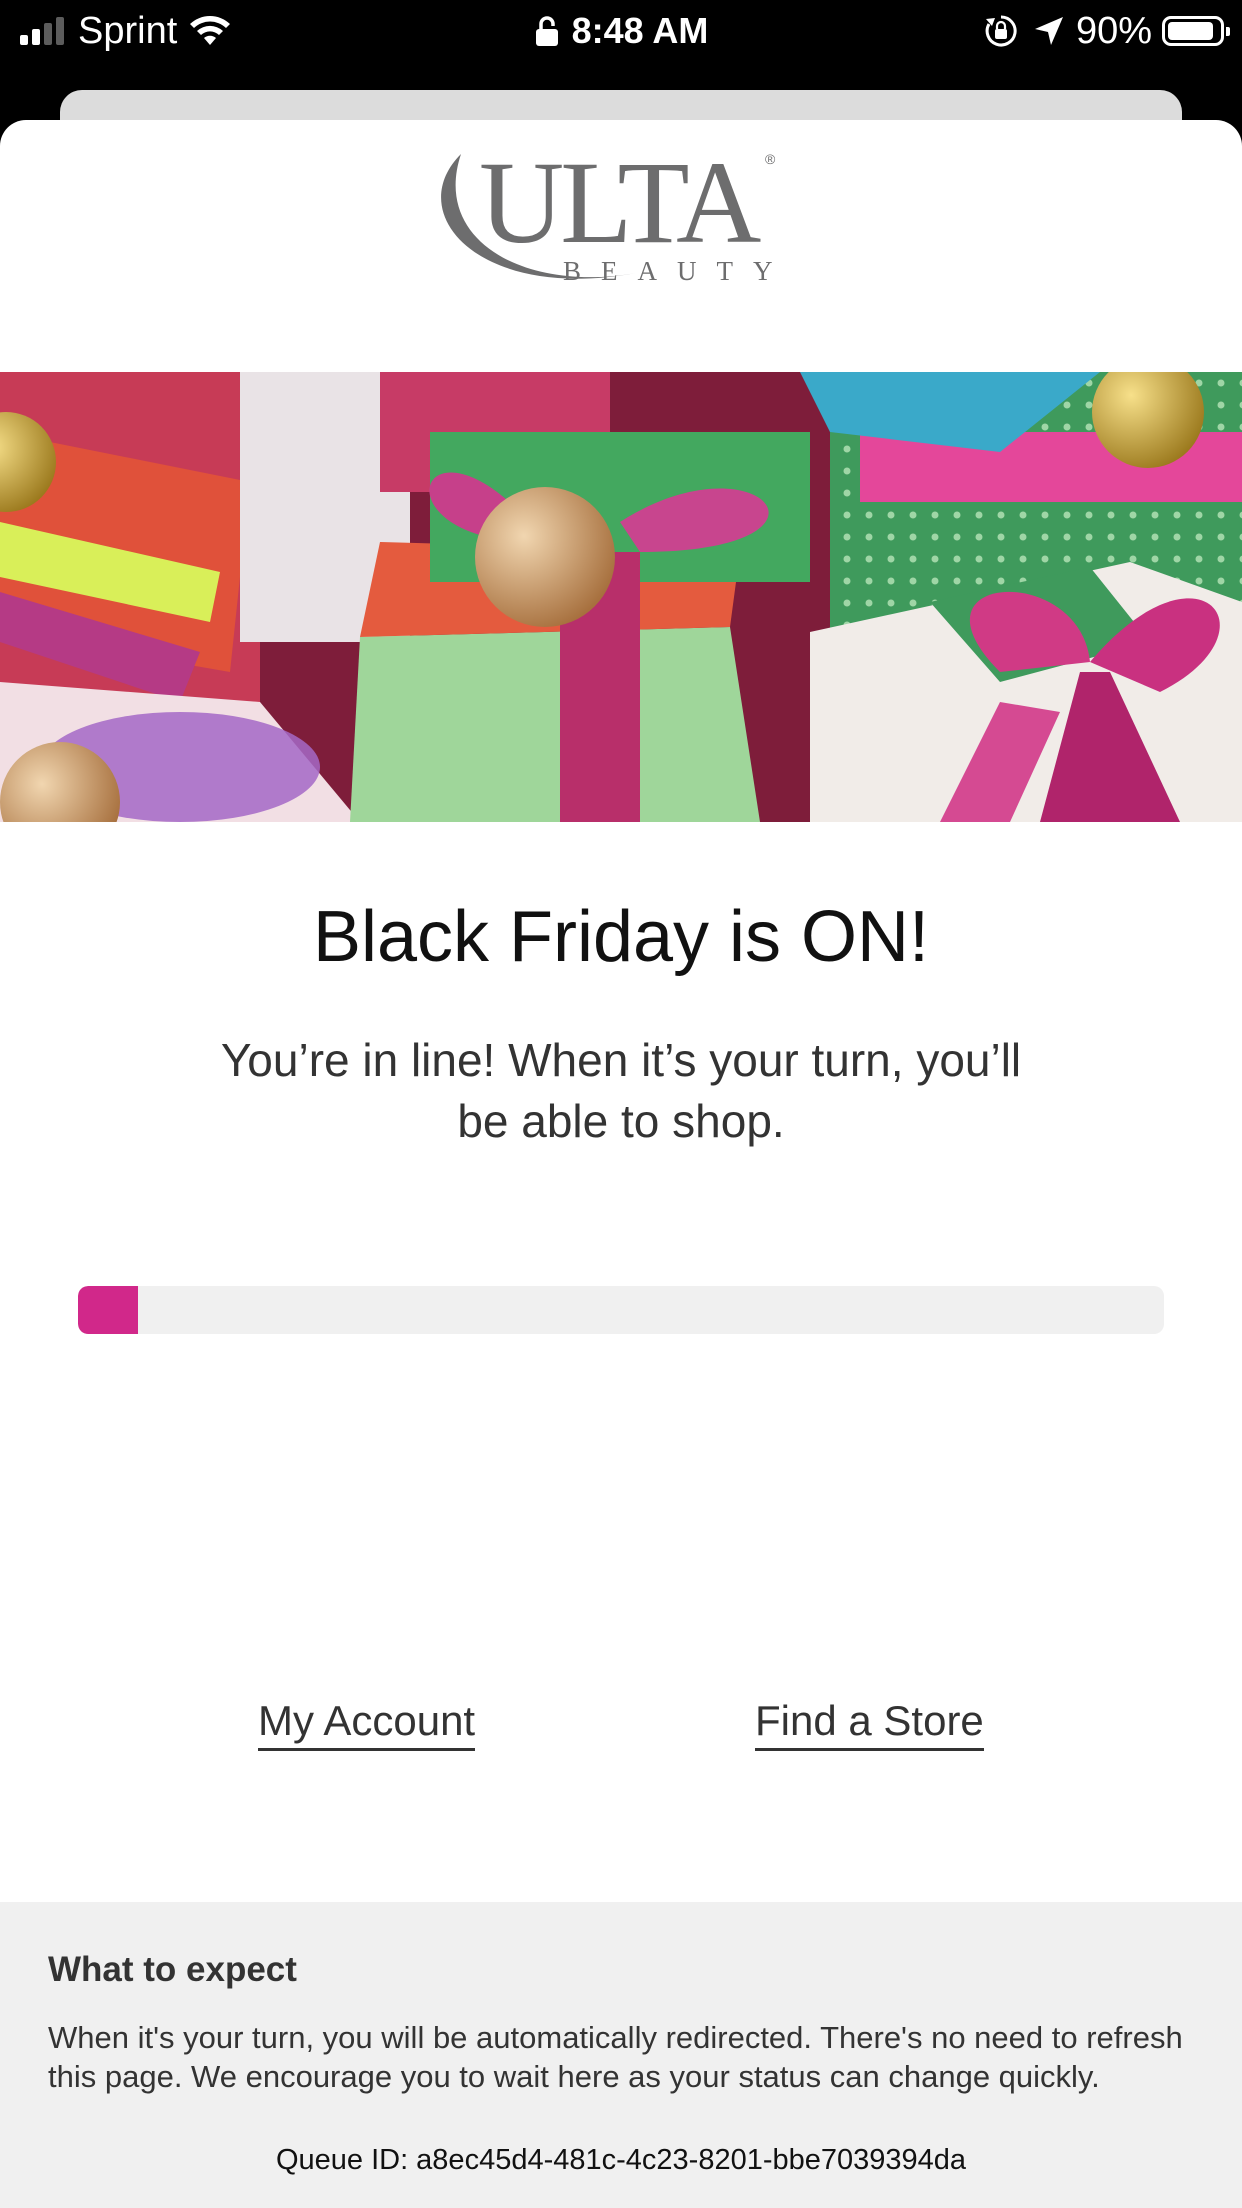  I want to click on logo-main-text: ULTA, so click(620, 202).